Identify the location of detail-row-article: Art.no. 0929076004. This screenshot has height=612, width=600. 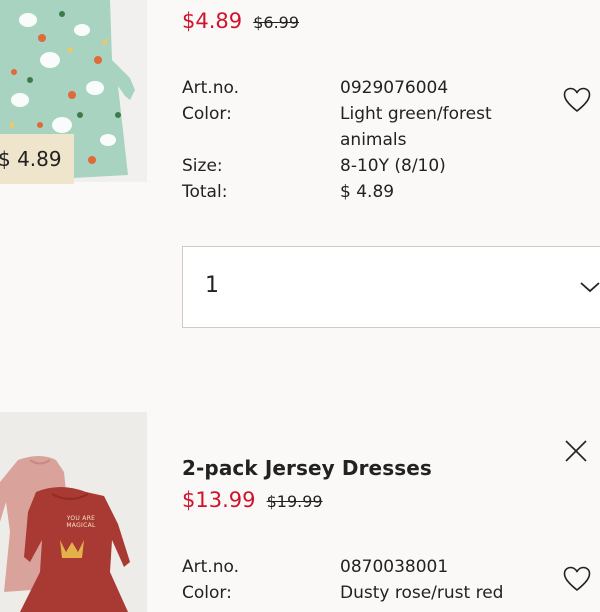
(372, 88).